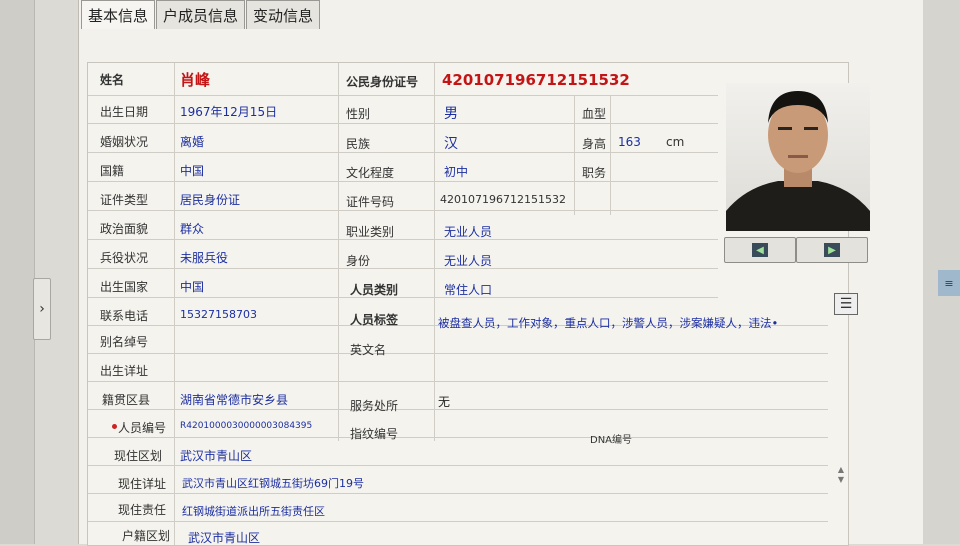  I want to click on tab-change-info: 变动信息, so click(283, 14).